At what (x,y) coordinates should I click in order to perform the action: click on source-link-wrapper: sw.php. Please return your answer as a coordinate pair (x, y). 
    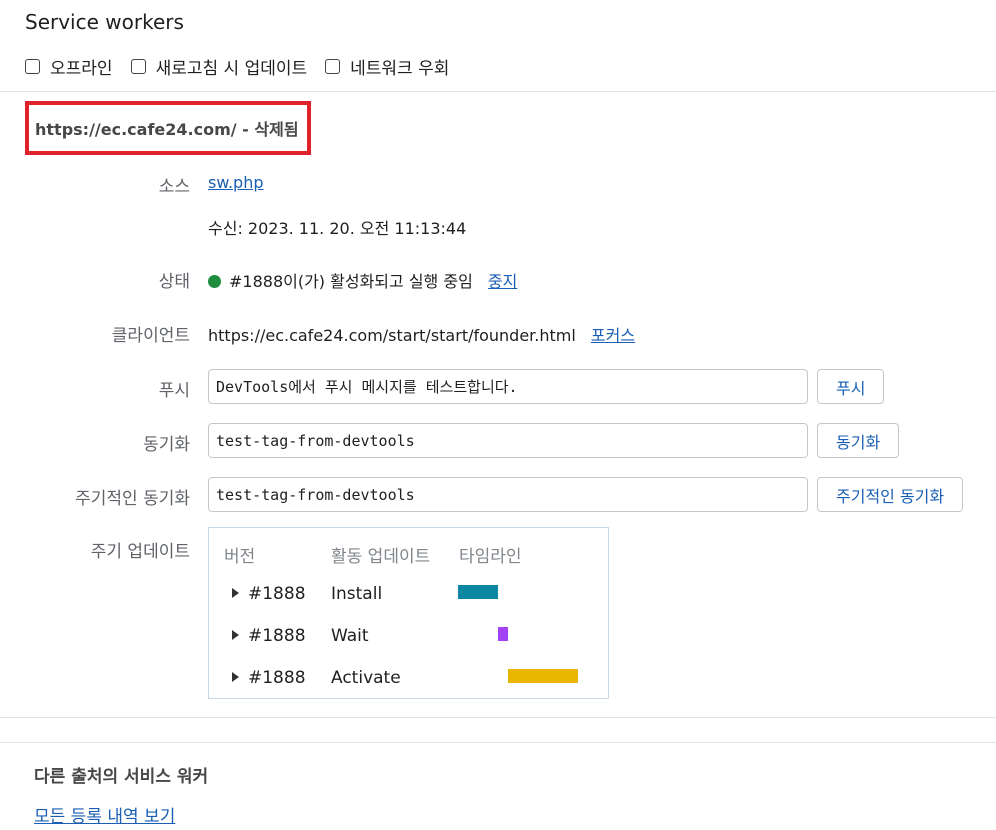
    Looking at the image, I should click on (236, 182).